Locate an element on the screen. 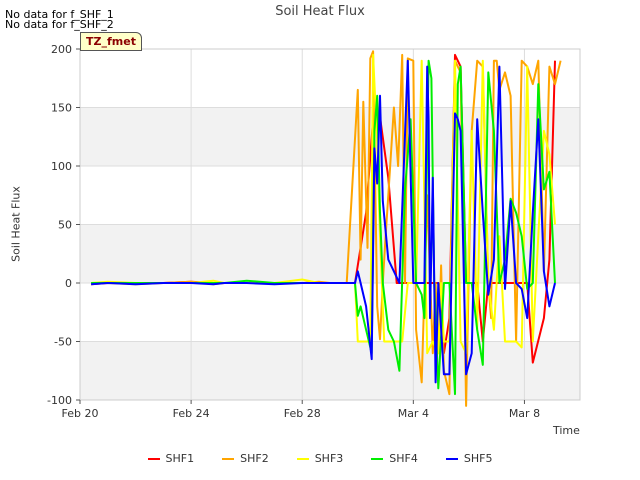 This screenshot has height=480, width=640. legend-label: SHF5 is located at coordinates (478, 458).